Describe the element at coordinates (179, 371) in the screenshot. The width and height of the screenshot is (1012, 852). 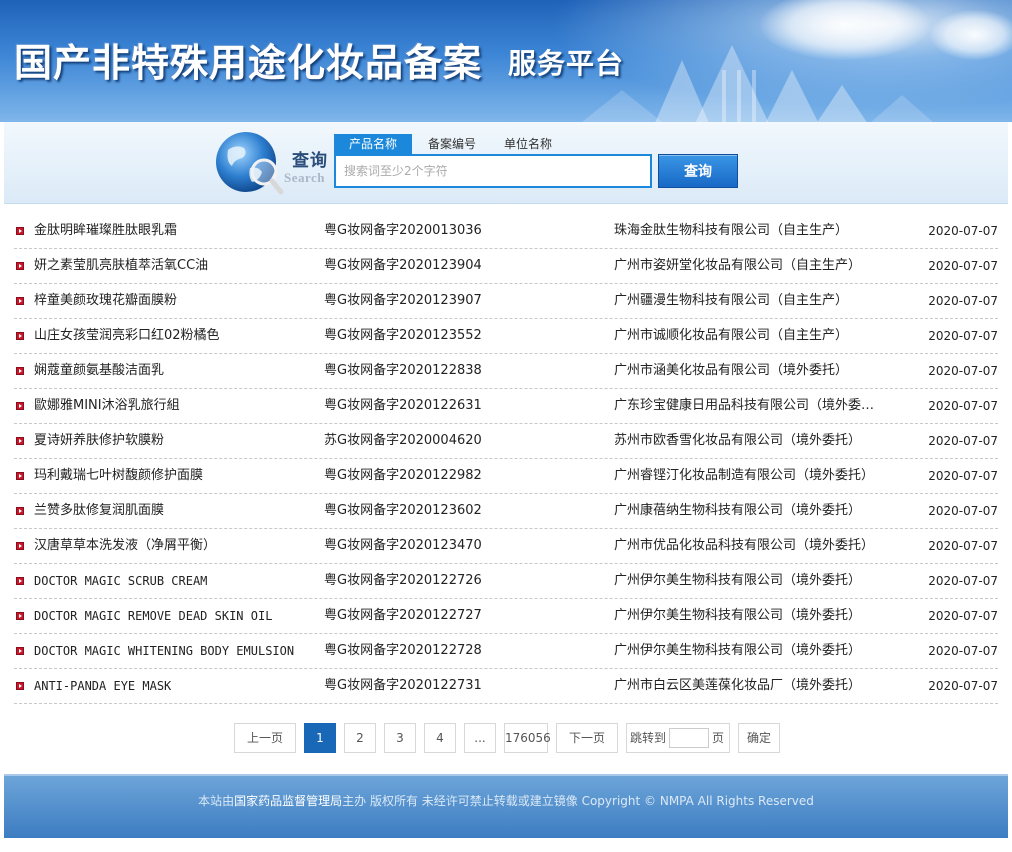
I see `product-name-link: 娴蔻童颜氨基酸洁面乳` at that location.